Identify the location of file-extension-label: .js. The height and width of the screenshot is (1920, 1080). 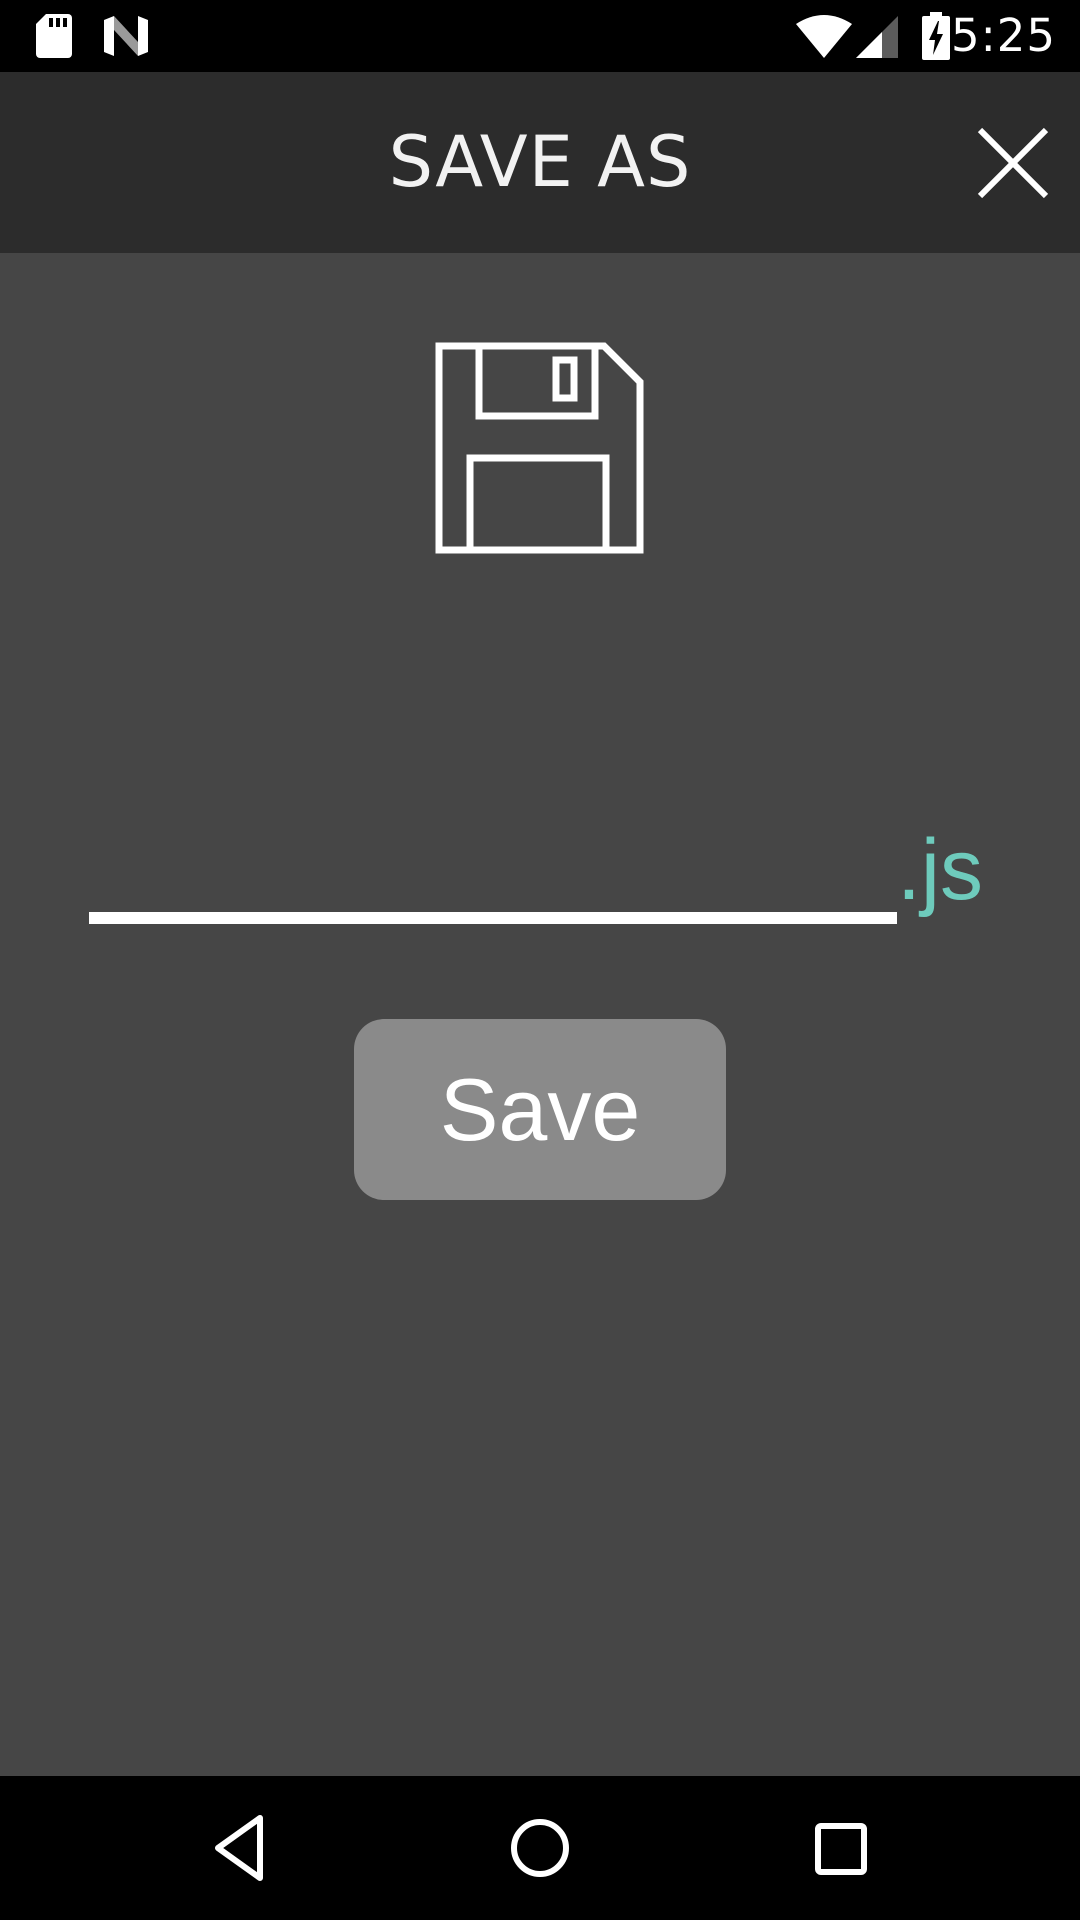
(940, 870).